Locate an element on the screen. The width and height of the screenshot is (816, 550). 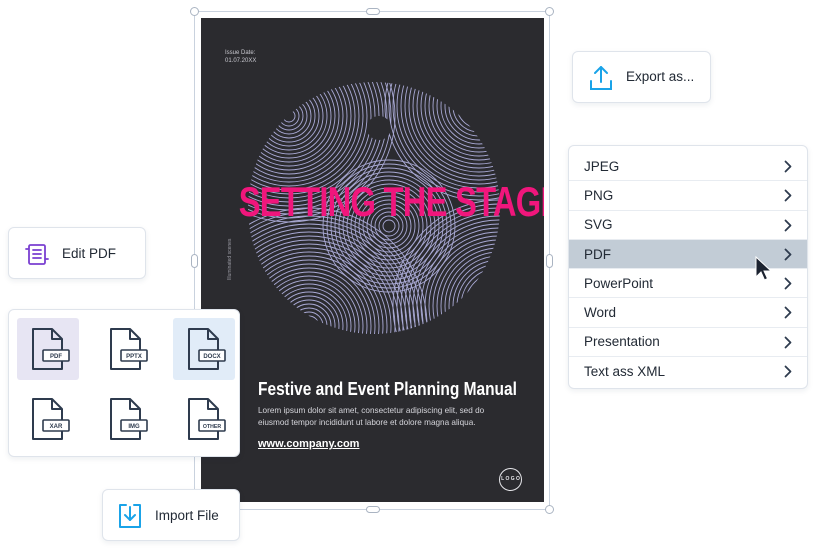
menu-item-jpeg: JPEG is located at coordinates (688, 167).